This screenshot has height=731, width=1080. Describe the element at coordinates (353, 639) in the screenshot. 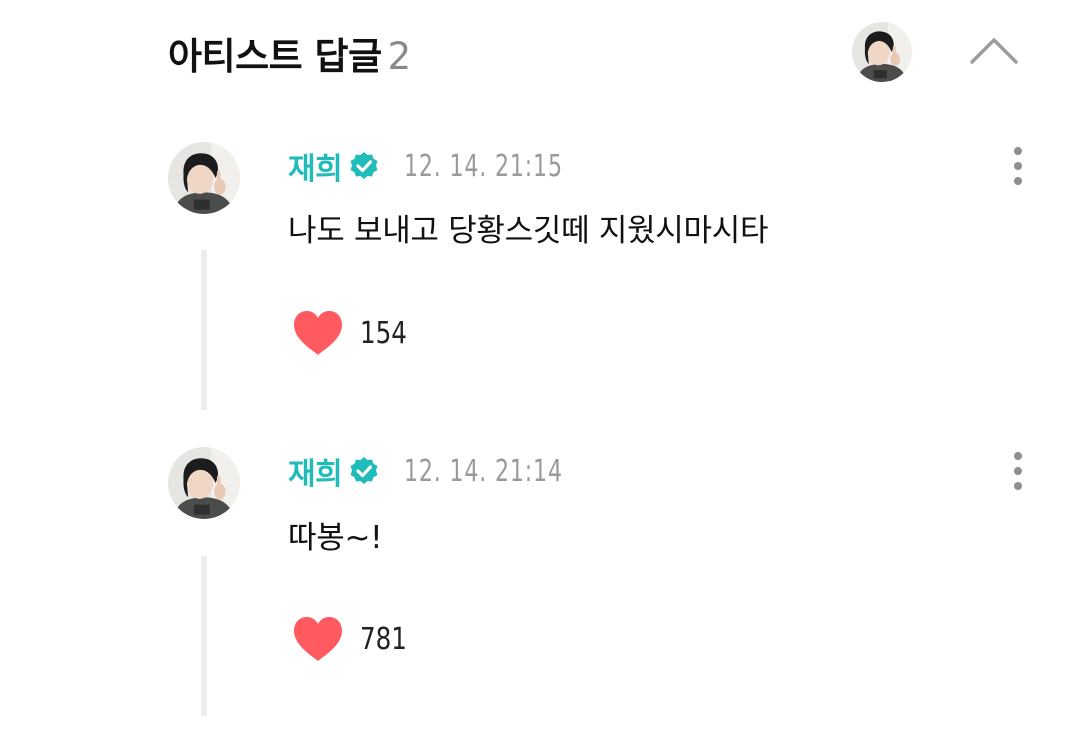

I see `like-row: 781` at that location.